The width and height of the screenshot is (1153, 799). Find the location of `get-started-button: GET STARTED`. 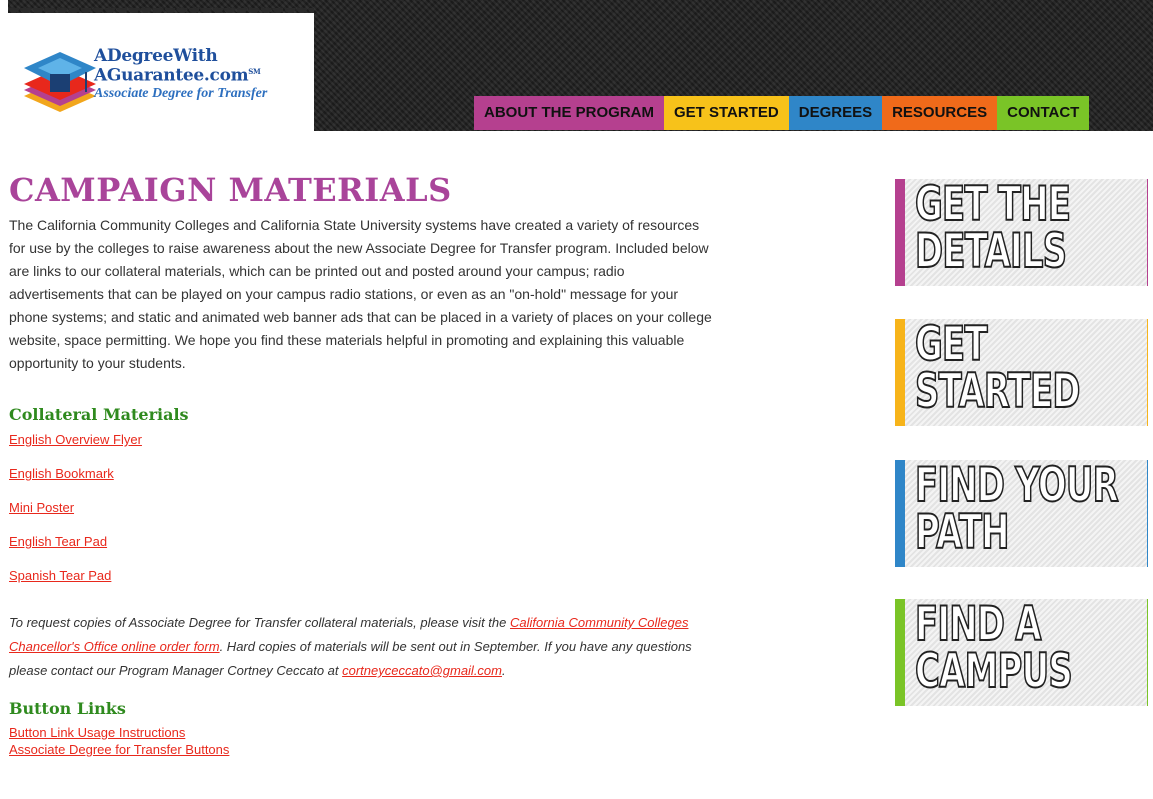

get-started-button: GET STARTED is located at coordinates (1021, 372).